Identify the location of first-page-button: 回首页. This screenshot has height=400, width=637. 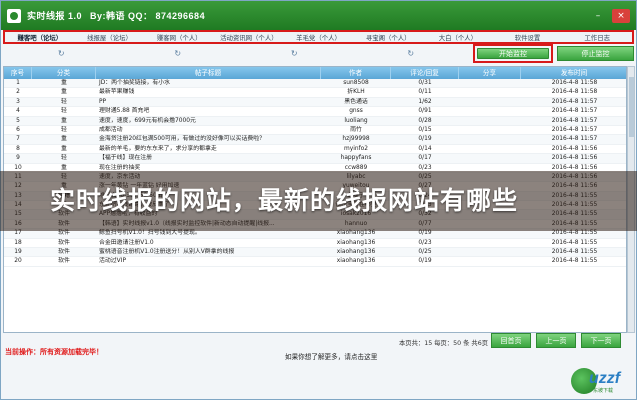
(511, 340).